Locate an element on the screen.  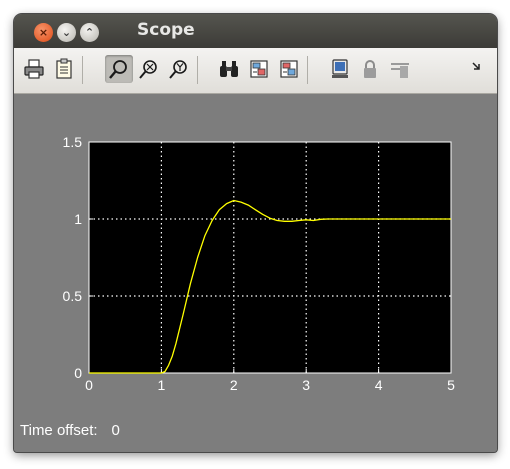
time-offset-label: Time offset: is located at coordinates (59, 430).